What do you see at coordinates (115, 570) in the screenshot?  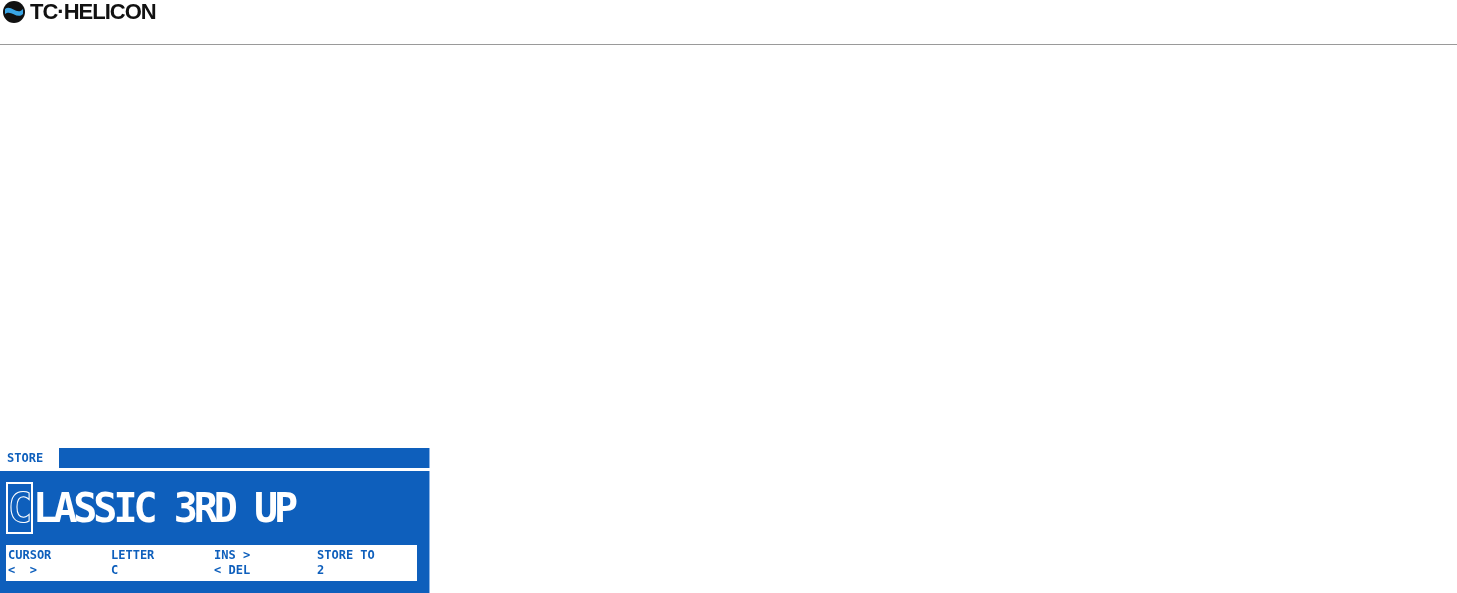 I see `parameter-value: C` at bounding box center [115, 570].